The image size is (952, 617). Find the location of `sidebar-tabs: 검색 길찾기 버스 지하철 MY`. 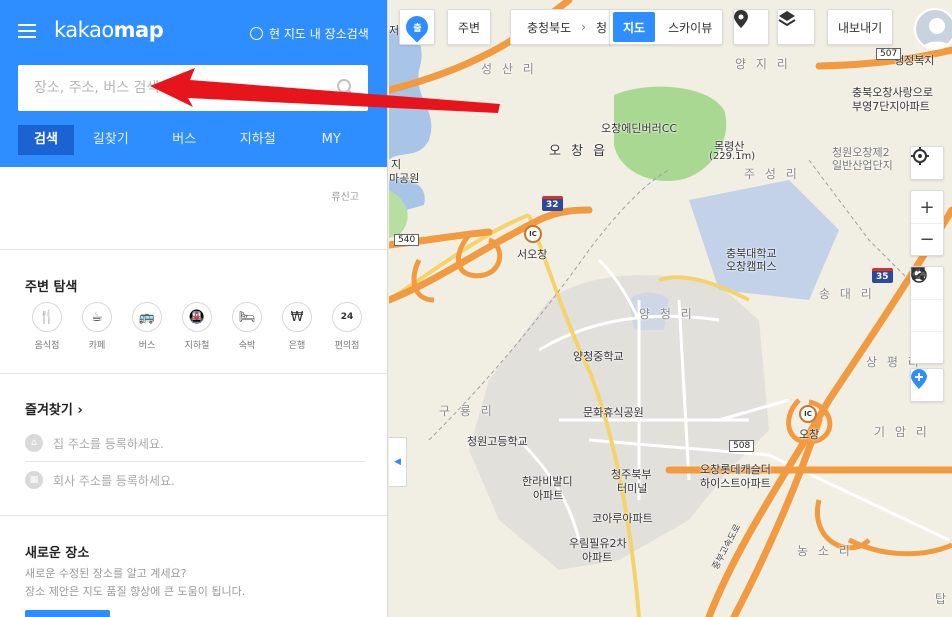

sidebar-tabs: 검색 길찾기 버스 지하철 MY is located at coordinates (193, 140).